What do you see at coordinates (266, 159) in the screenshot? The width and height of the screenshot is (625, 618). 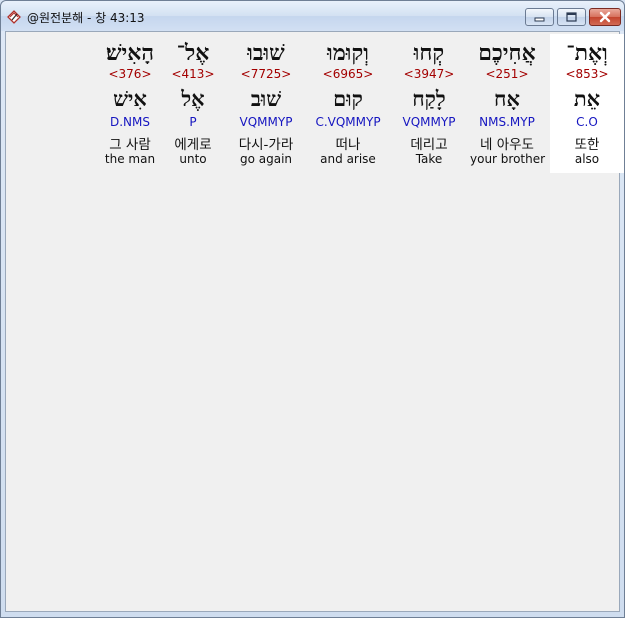 I see `english-gloss: go again` at bounding box center [266, 159].